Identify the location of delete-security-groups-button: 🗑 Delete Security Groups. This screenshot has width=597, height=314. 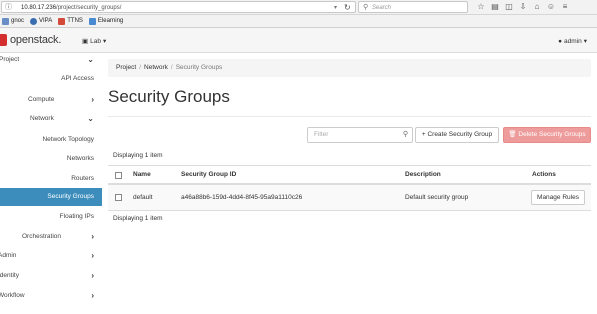
(547, 135).